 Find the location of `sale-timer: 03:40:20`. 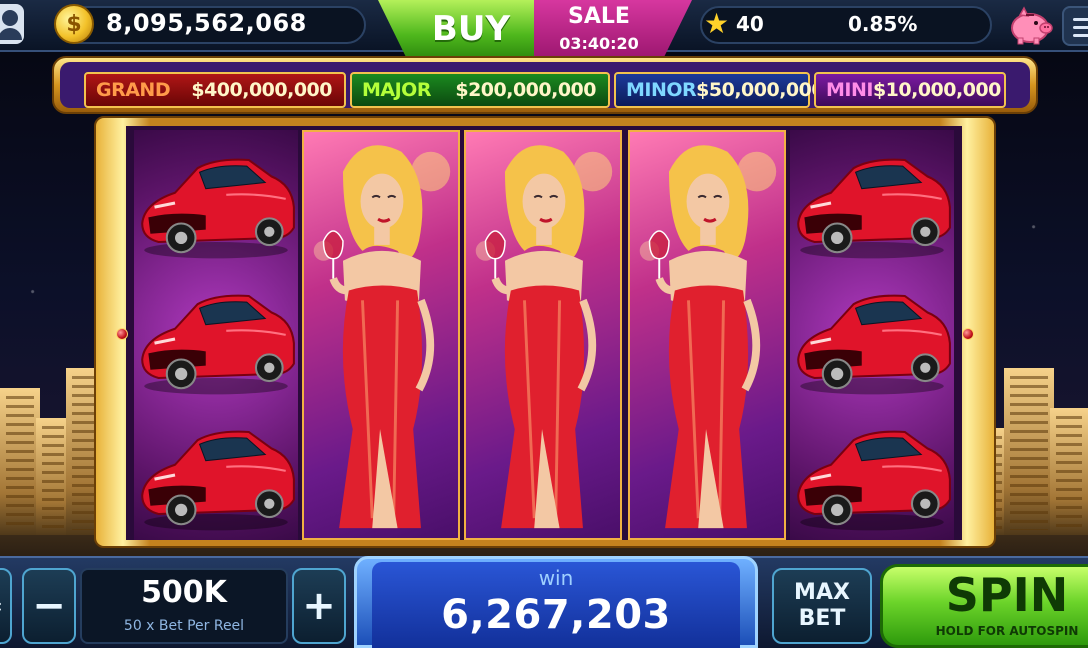

sale-timer: 03:40:20 is located at coordinates (599, 43).